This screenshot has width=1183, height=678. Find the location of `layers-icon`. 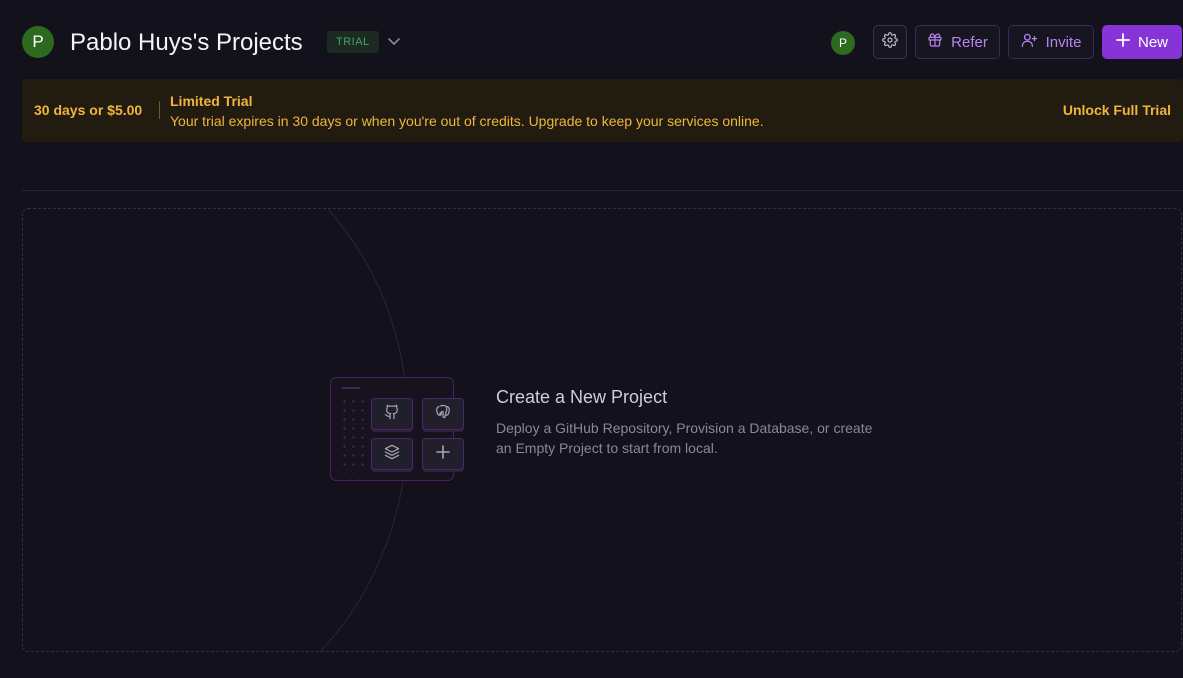

layers-icon is located at coordinates (392, 454).